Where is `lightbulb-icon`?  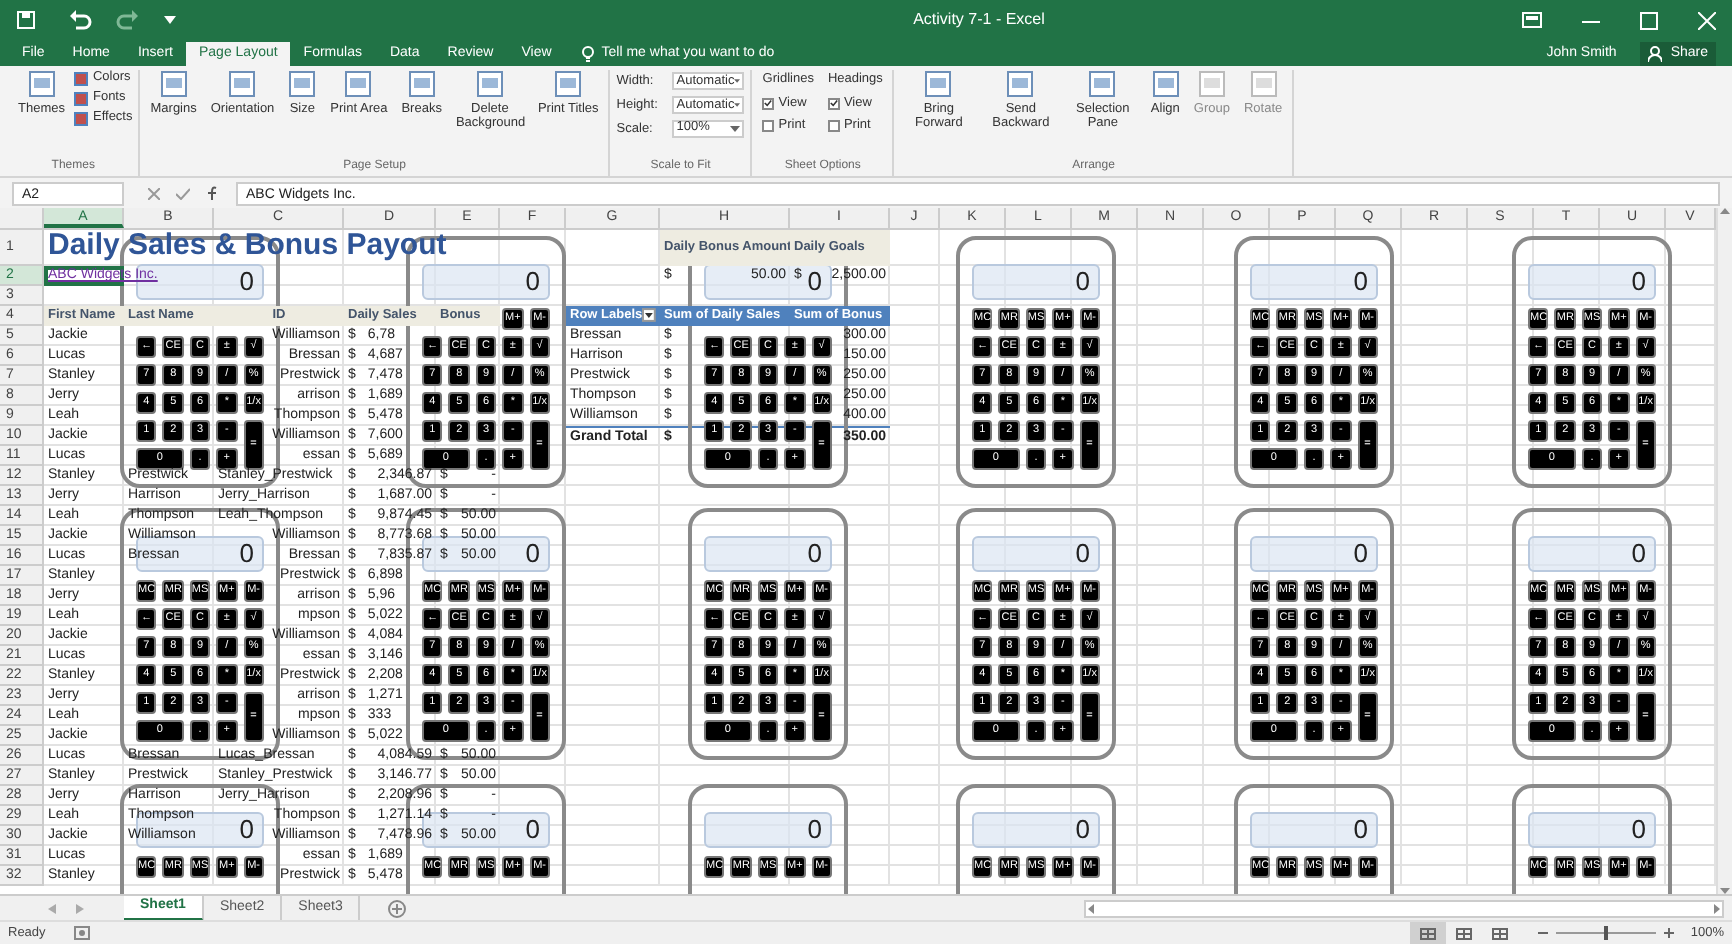
lightbulb-icon is located at coordinates (587, 54).